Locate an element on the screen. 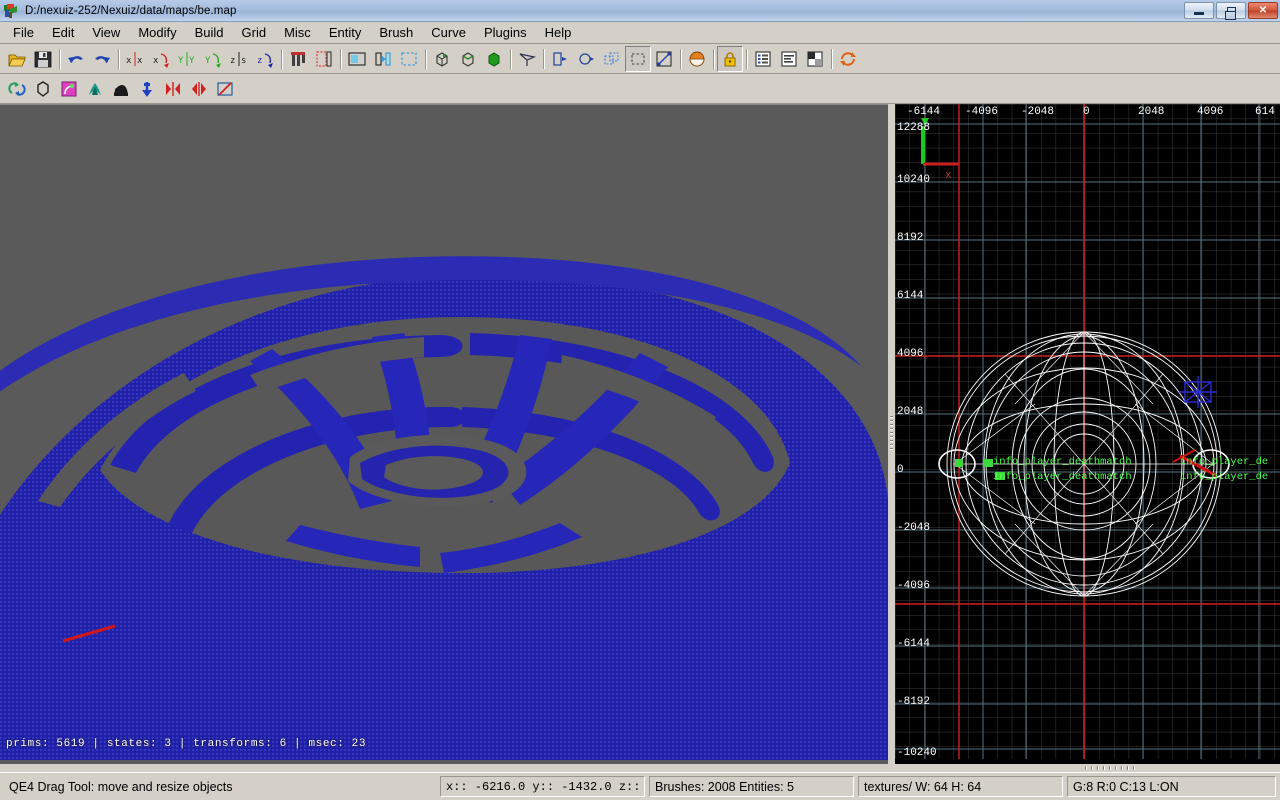 This screenshot has width=1280, height=800. show-entities-button is located at coordinates (357, 59).